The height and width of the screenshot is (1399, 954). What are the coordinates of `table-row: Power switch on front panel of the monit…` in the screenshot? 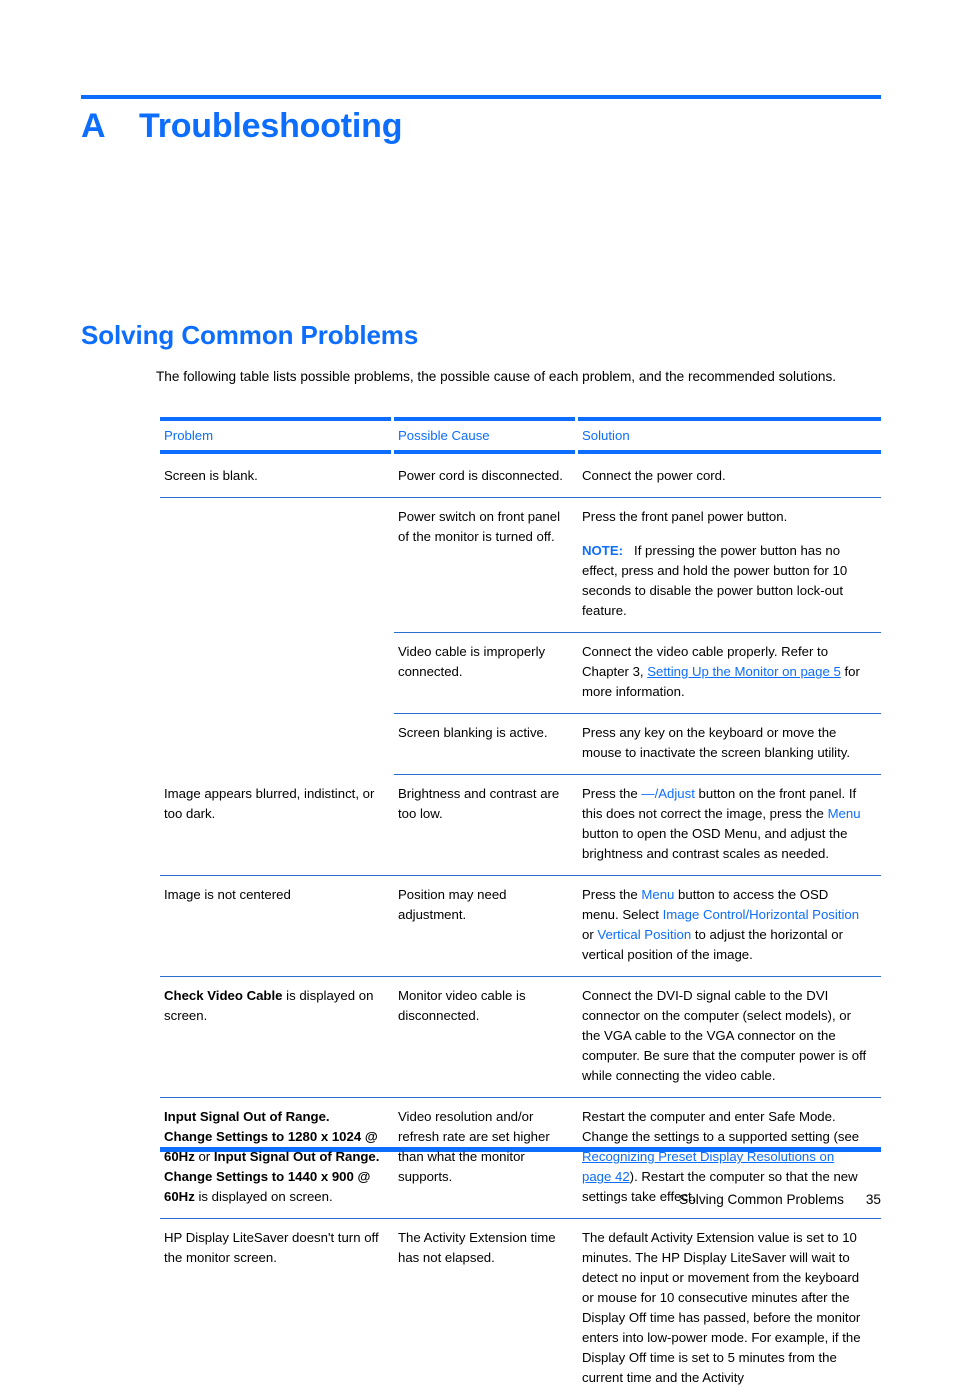 It's located at (520, 565).